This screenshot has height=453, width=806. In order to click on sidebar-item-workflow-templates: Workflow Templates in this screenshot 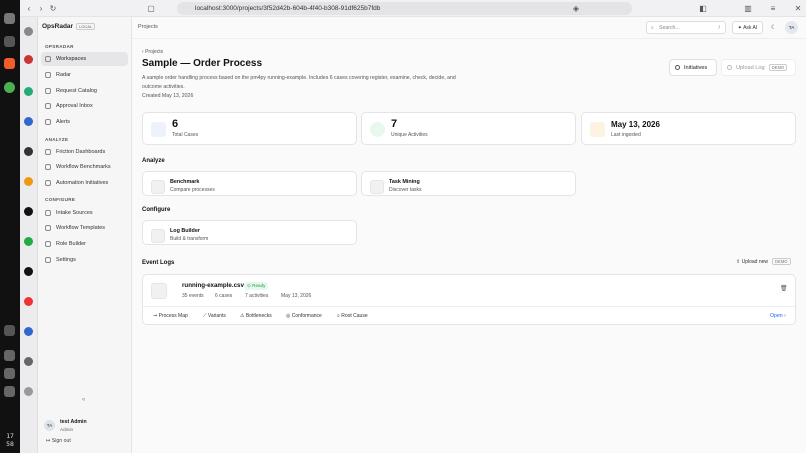, I will do `click(84, 228)`.